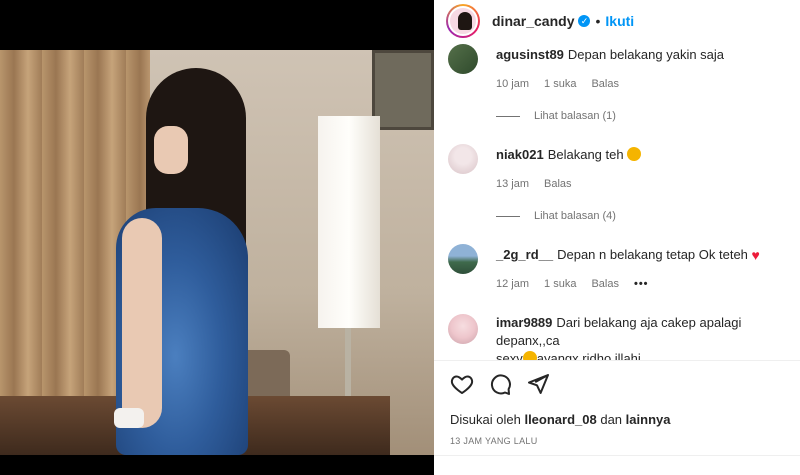 The height and width of the screenshot is (475, 800). I want to click on actions-divider, so click(617, 360).